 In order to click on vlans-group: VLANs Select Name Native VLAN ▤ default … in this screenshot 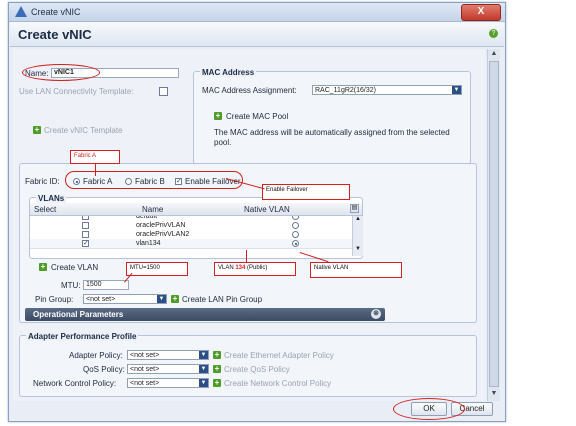, I will do `click(196, 226)`.